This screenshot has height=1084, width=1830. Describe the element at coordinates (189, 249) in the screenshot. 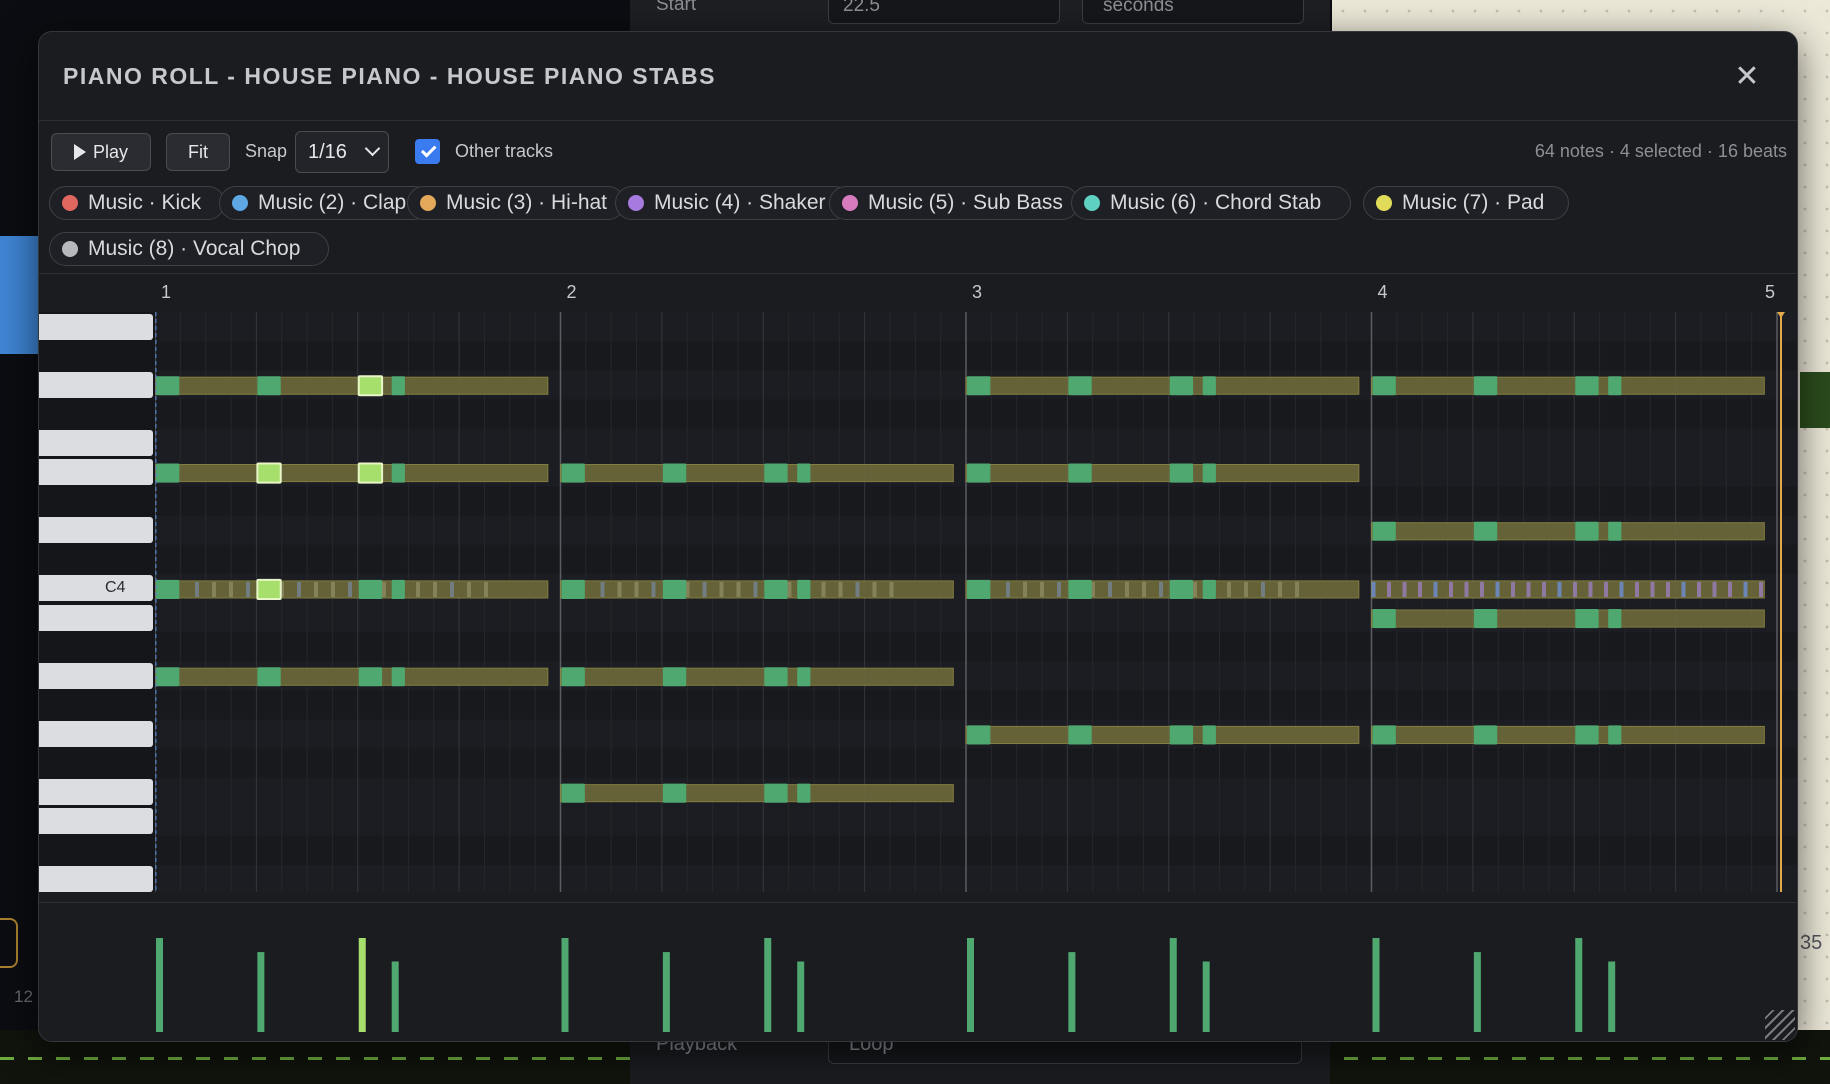

I see `track-chip: Music (8) · Vocal Chop` at that location.